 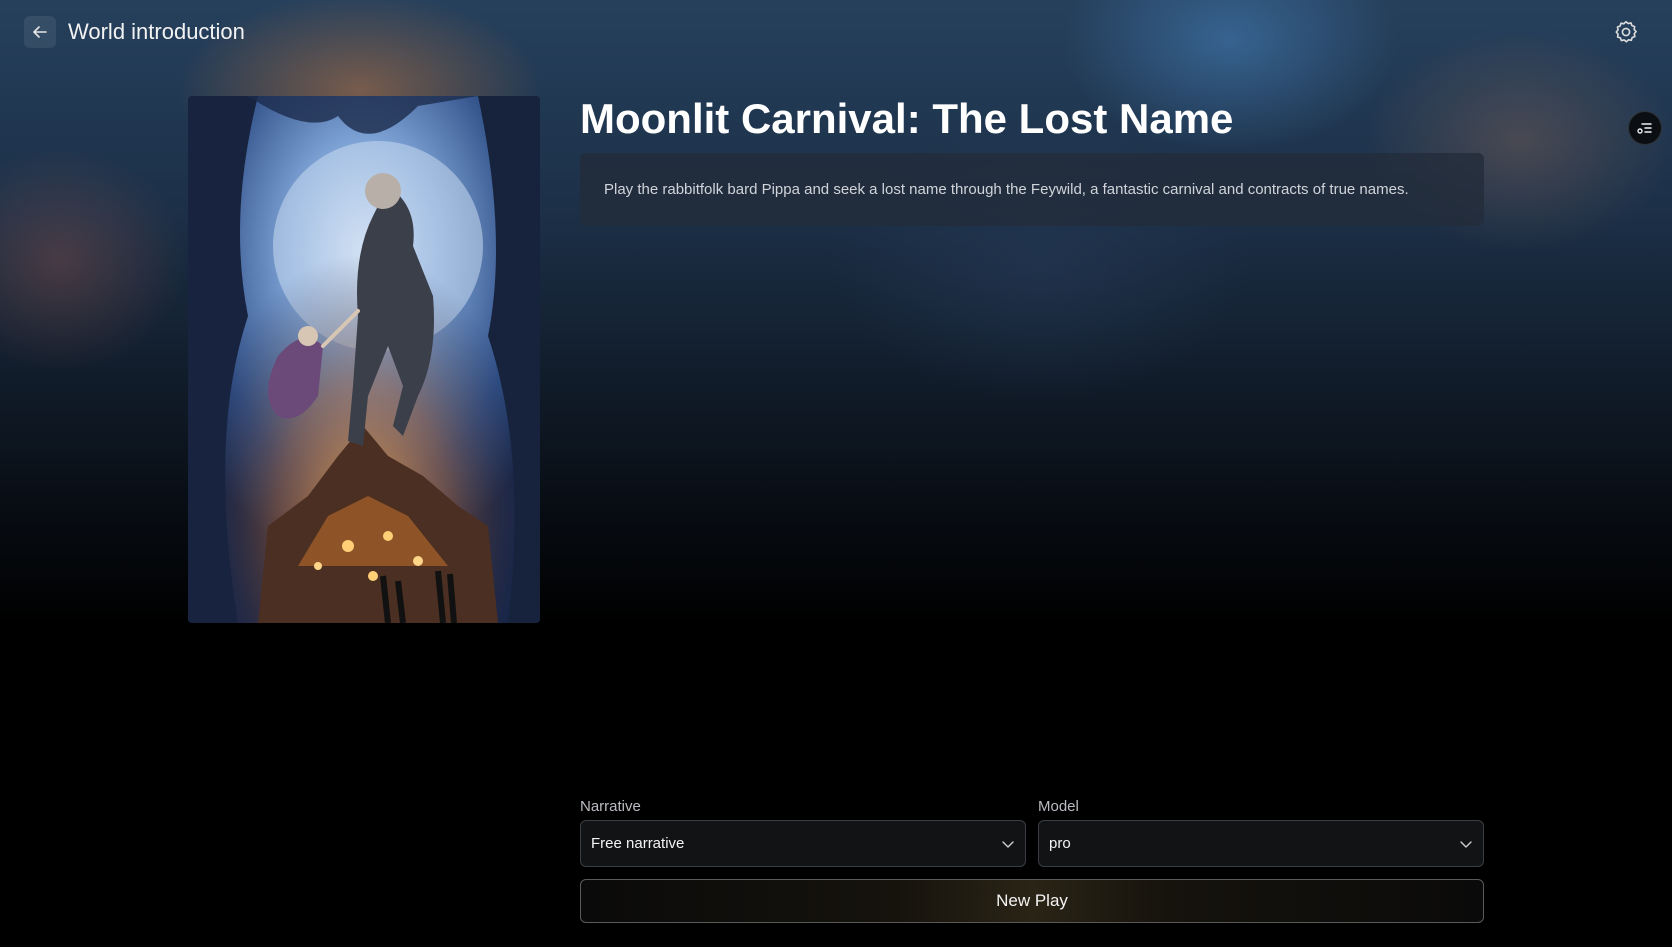 I want to click on page-title: World introduction, so click(x=156, y=31).